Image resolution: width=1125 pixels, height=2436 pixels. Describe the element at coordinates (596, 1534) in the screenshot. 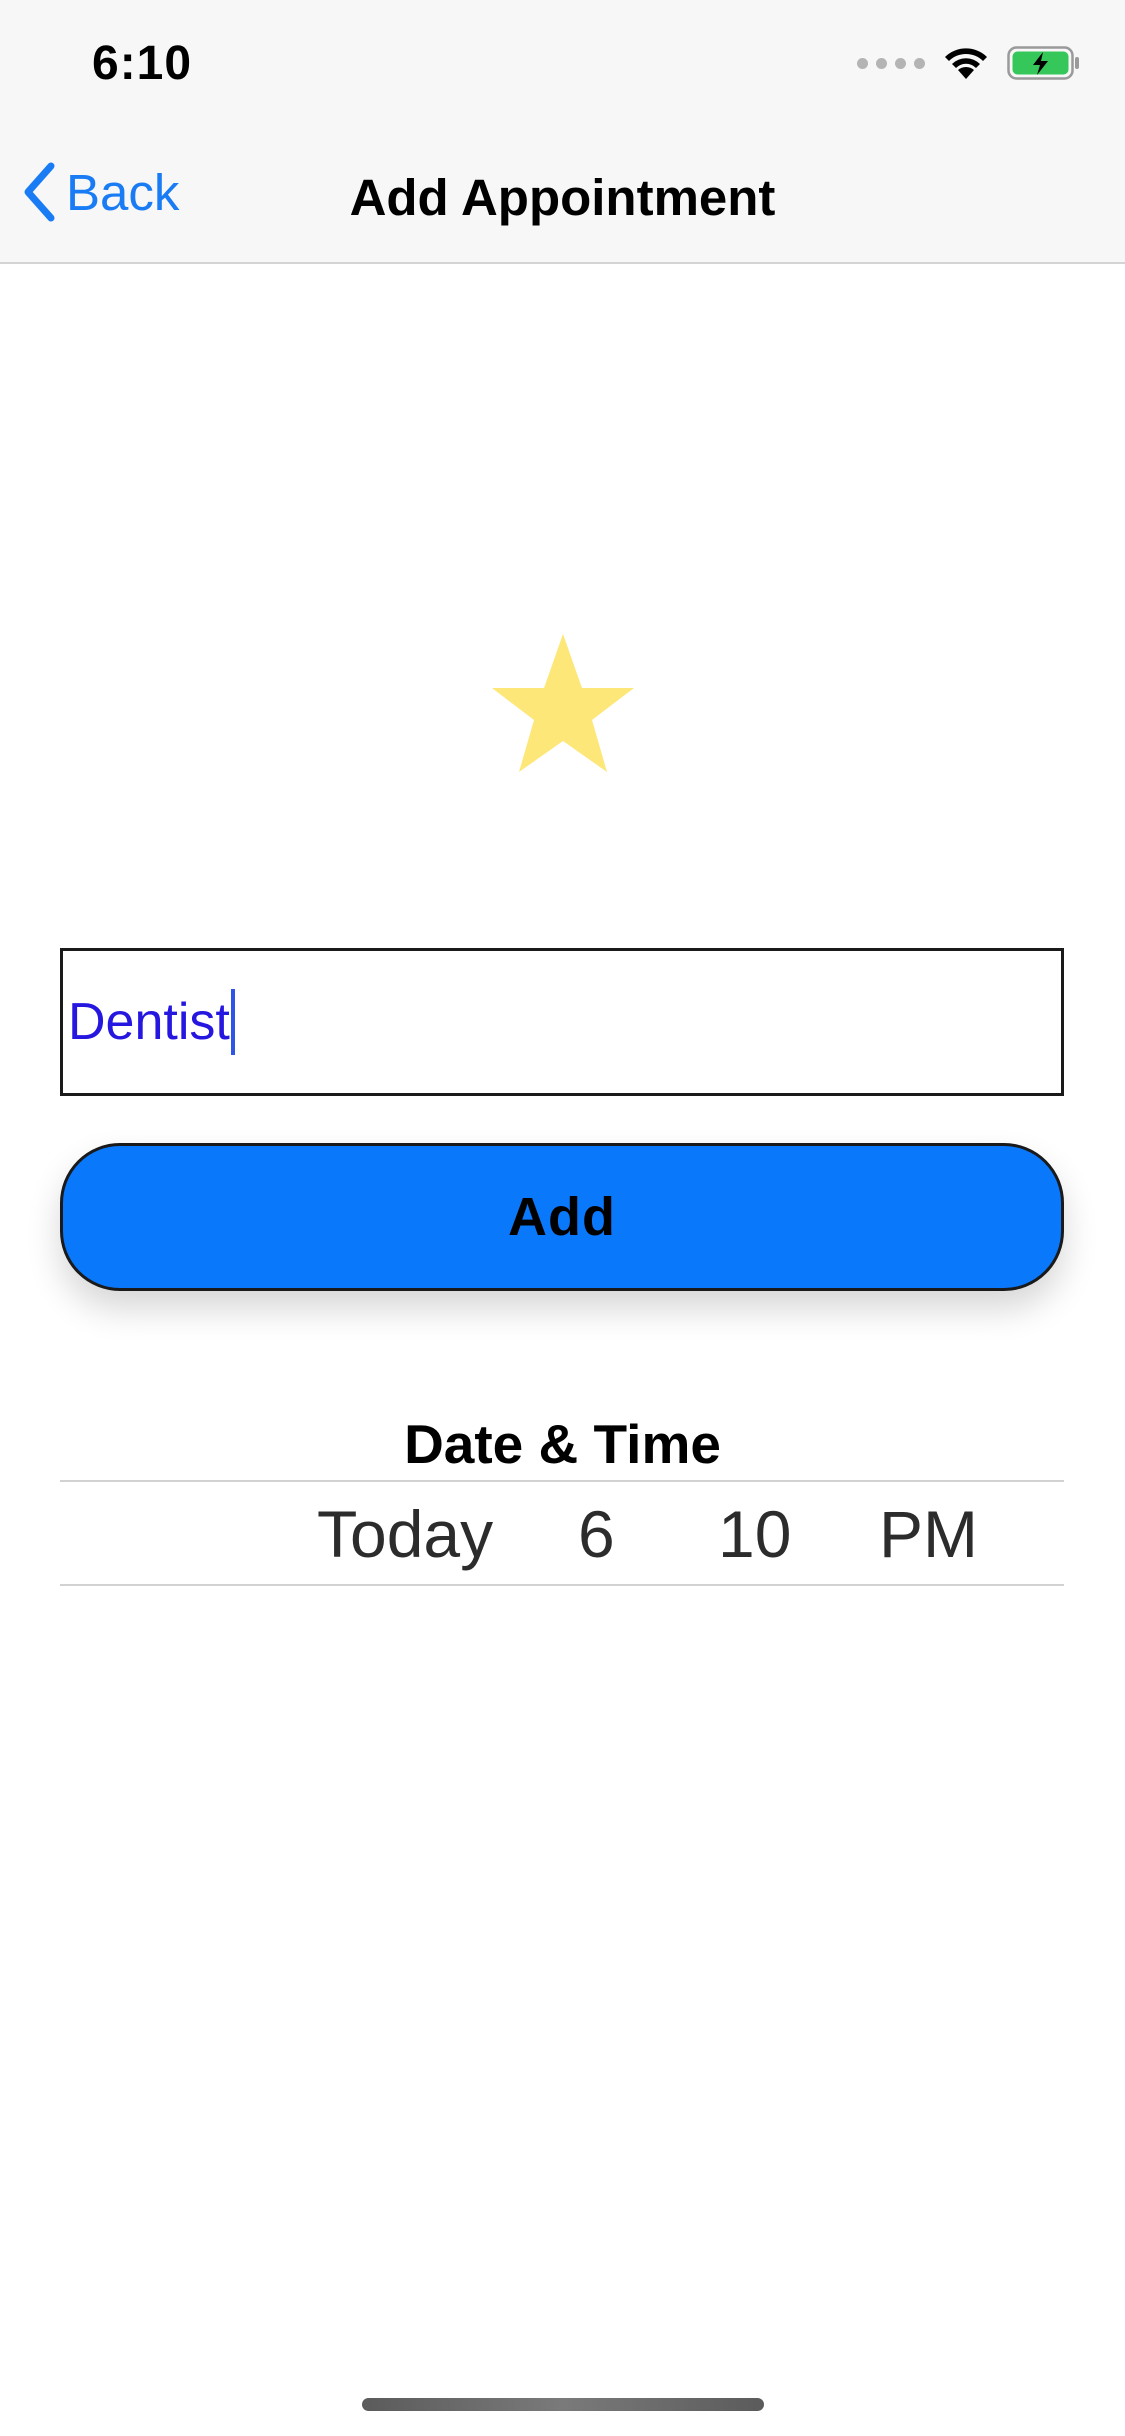

I see `picker-hour: 6` at that location.